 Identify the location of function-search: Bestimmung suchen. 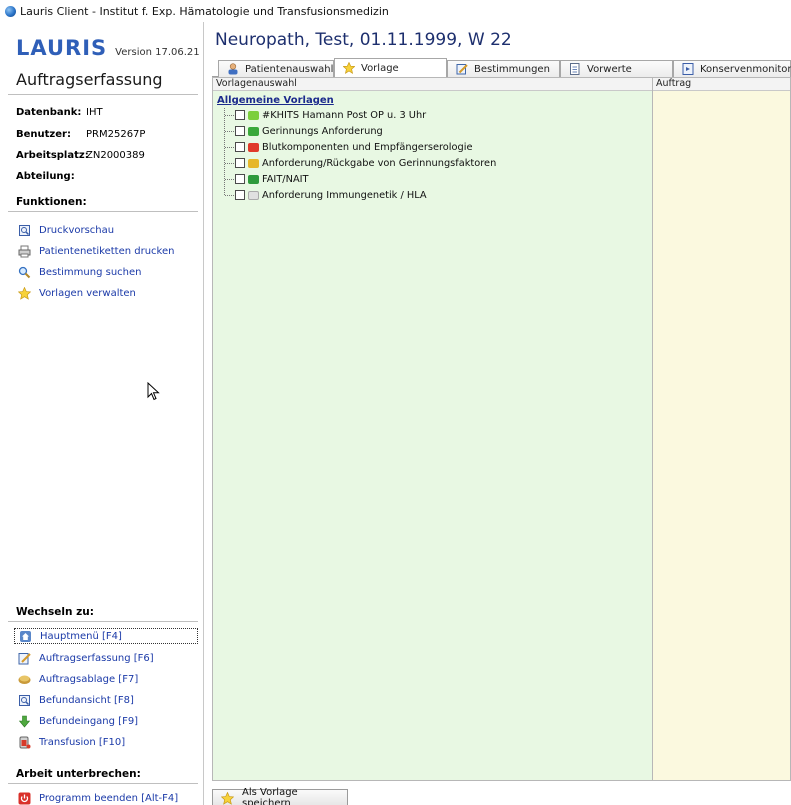
(79, 272).